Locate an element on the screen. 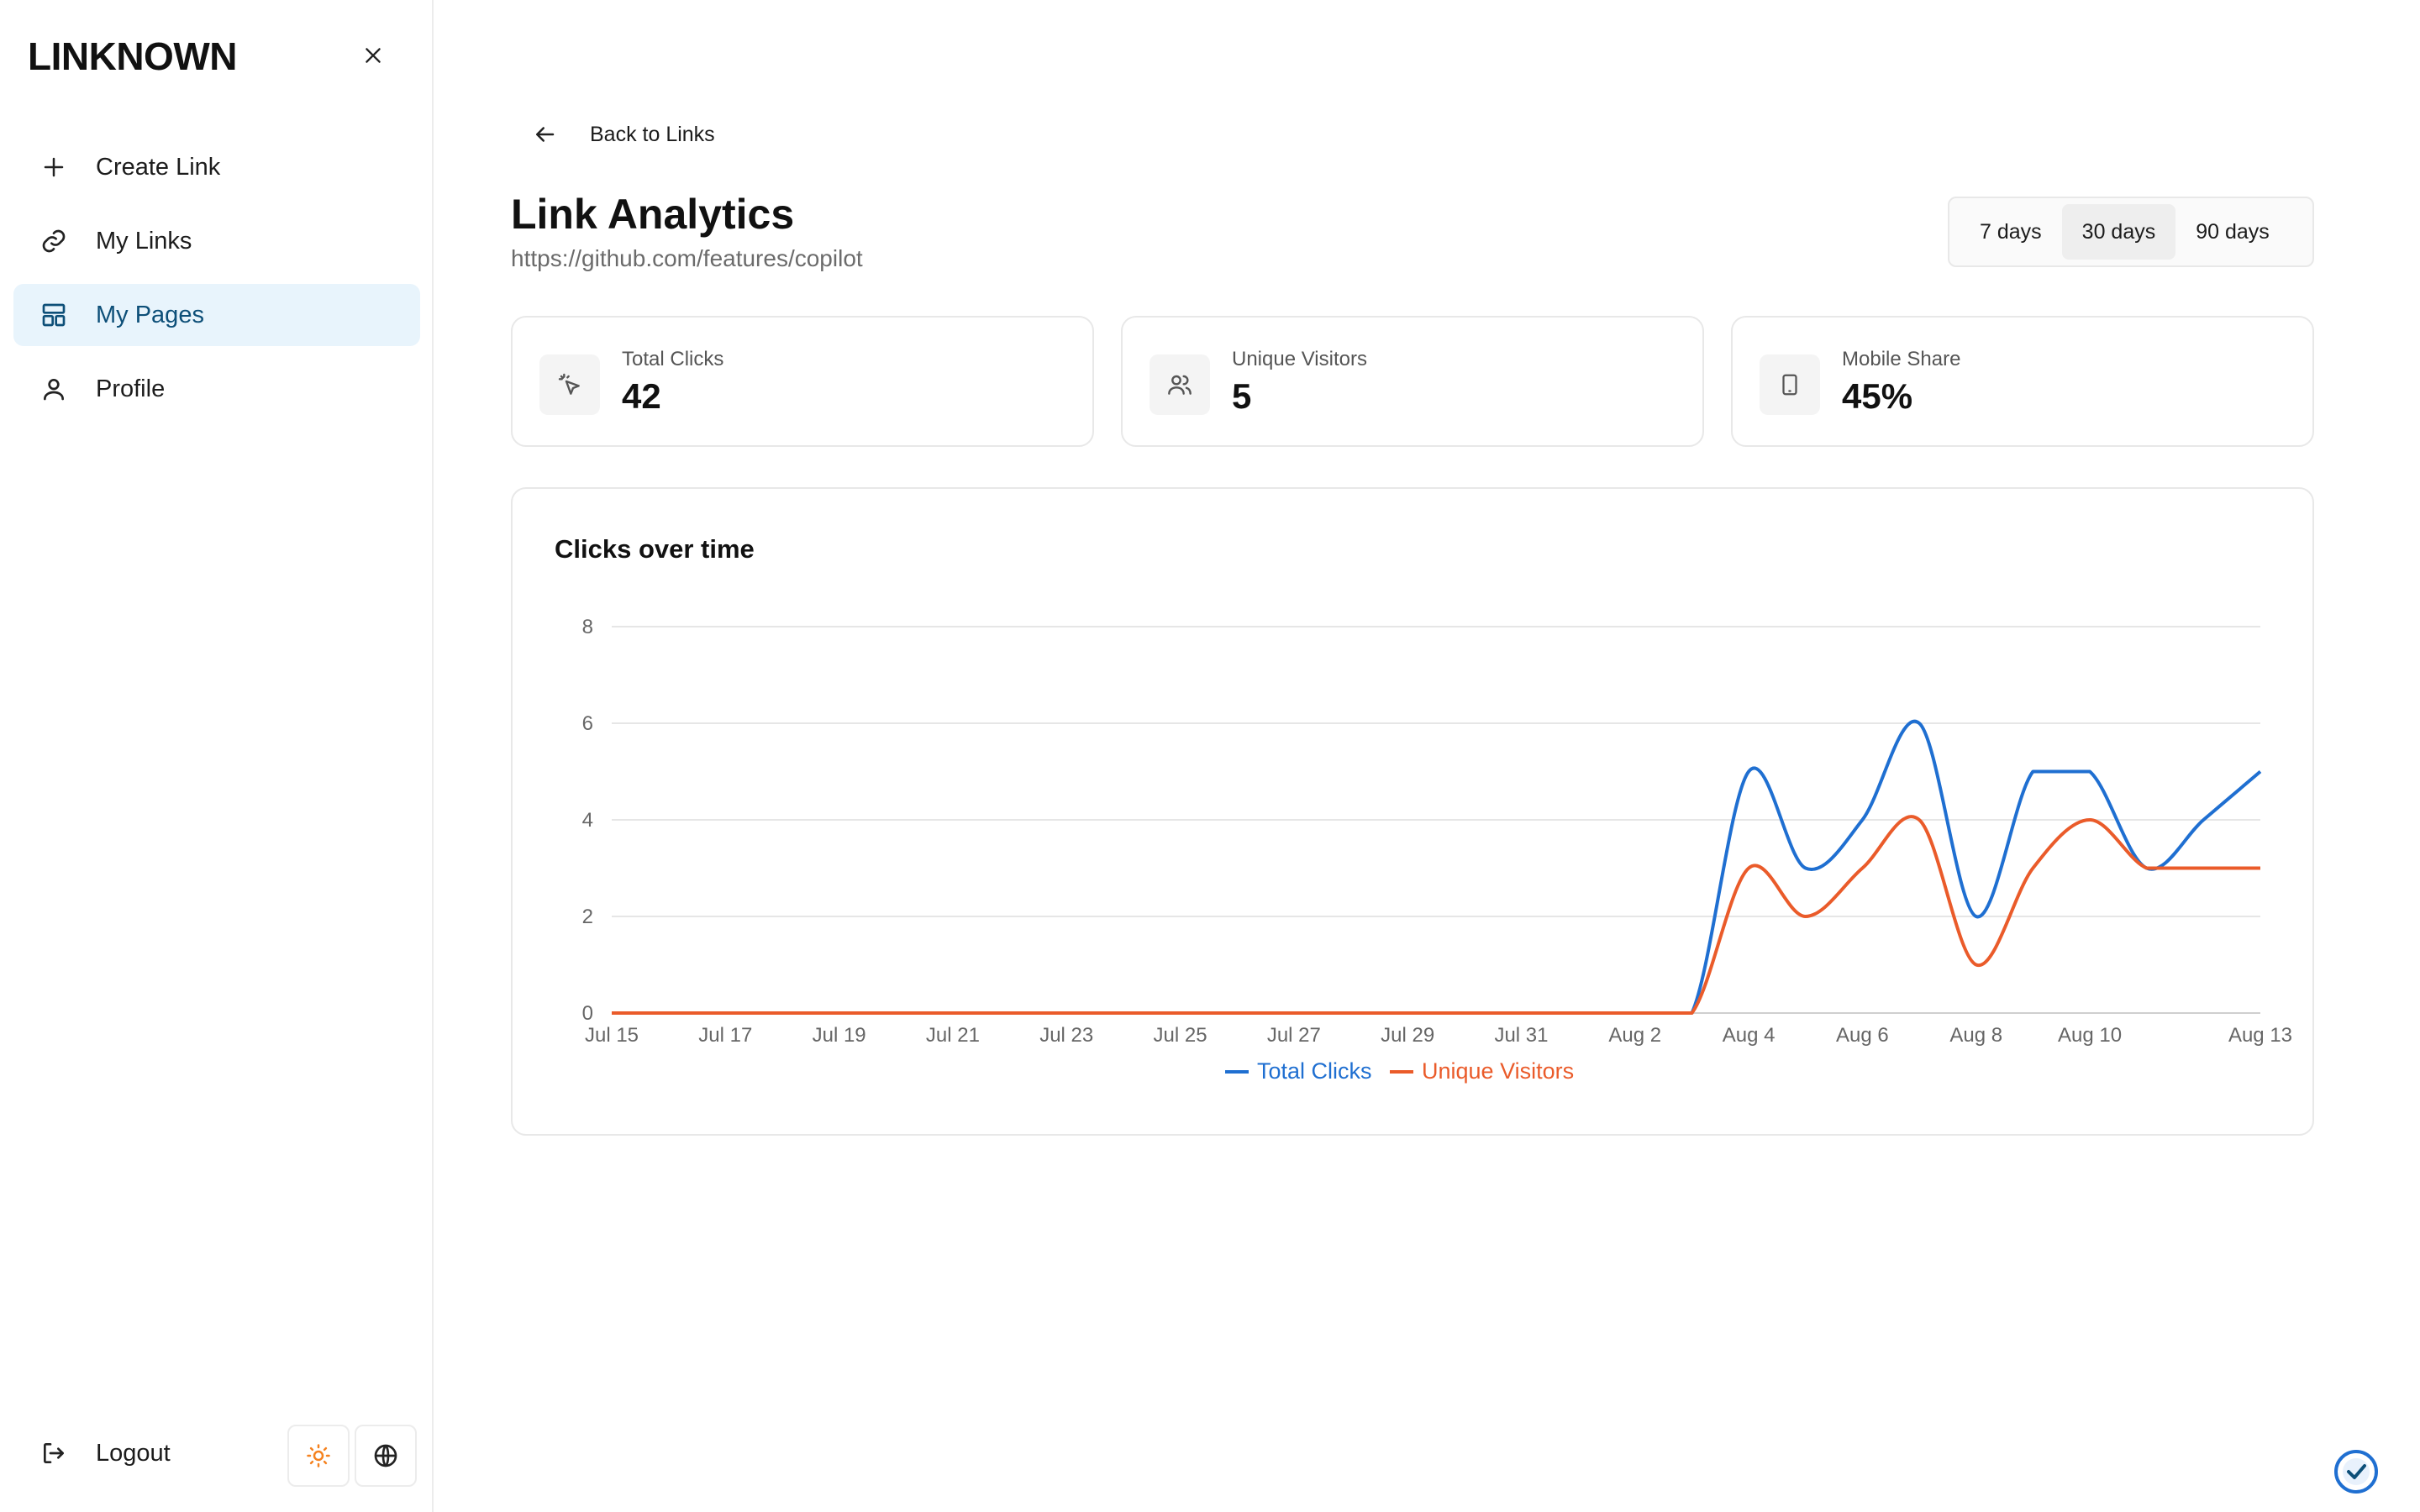  sun-icon is located at coordinates (318, 1455).